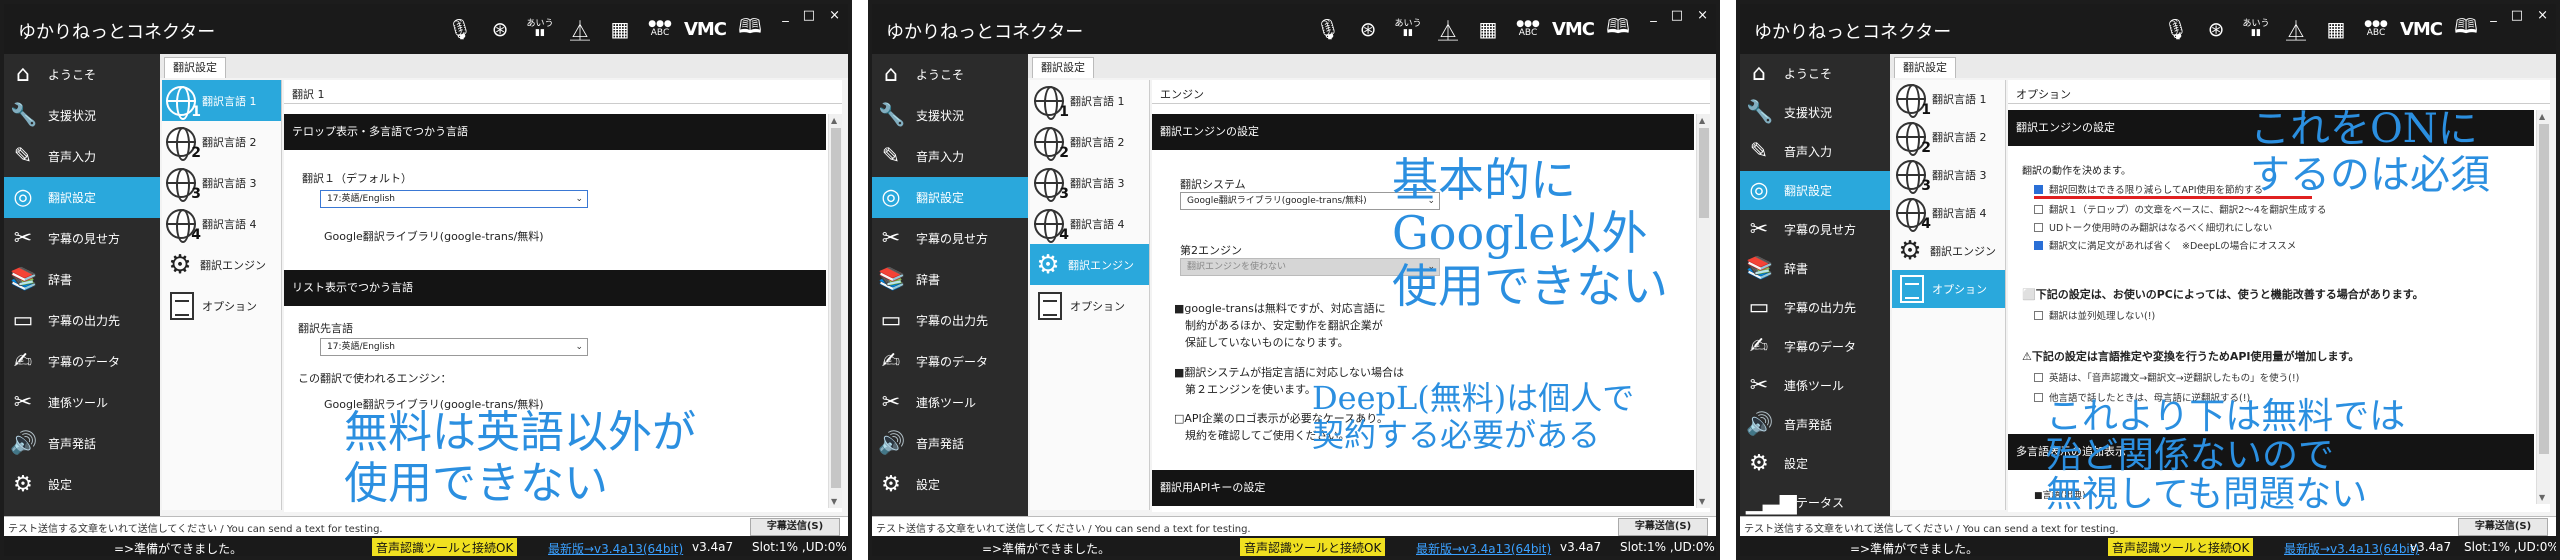 The width and height of the screenshot is (2560, 560). Describe the element at coordinates (2142, 397) in the screenshot. I see `checkbox-row: 他言語で話したときは、母言語に逆翻訳する(!)` at that location.